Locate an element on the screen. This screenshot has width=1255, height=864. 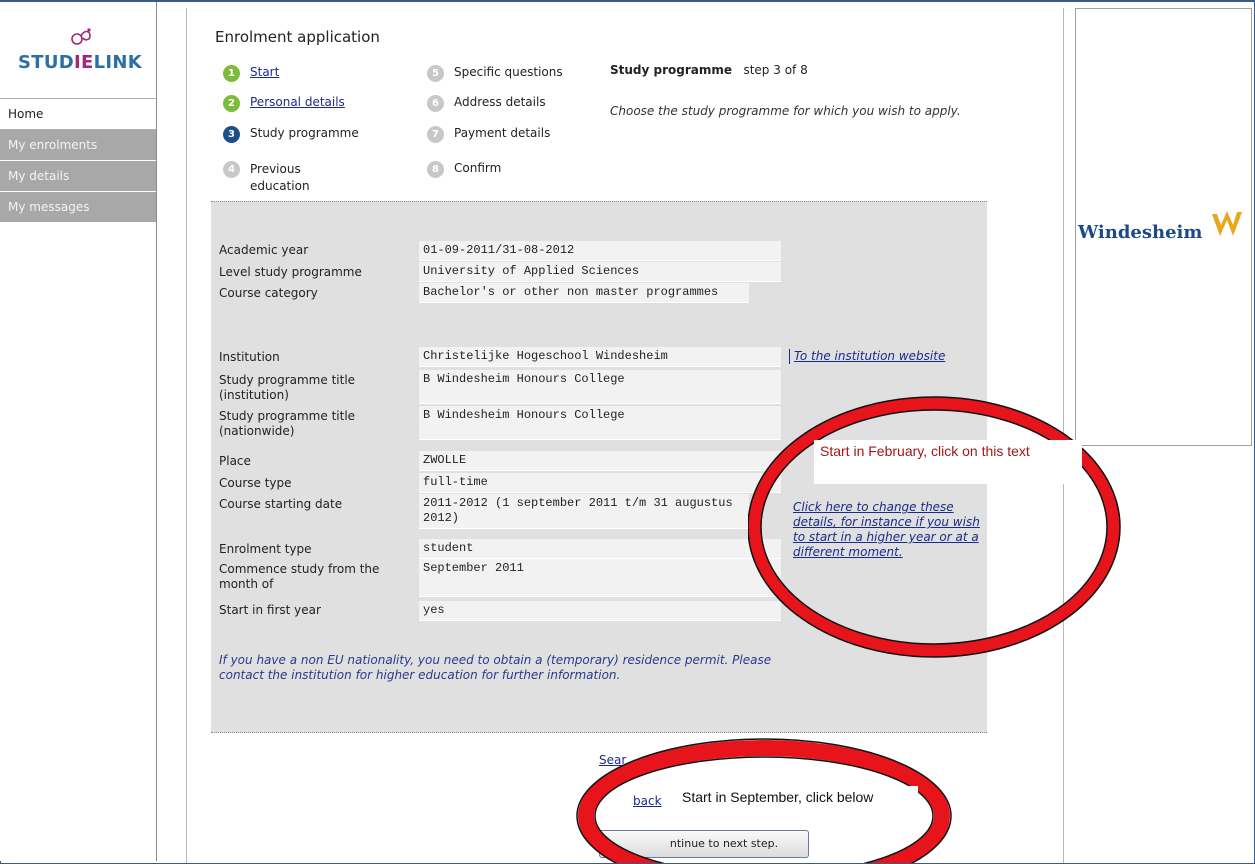
annotation-february-text: Start in February, click on this text is located at coordinates (948, 462).